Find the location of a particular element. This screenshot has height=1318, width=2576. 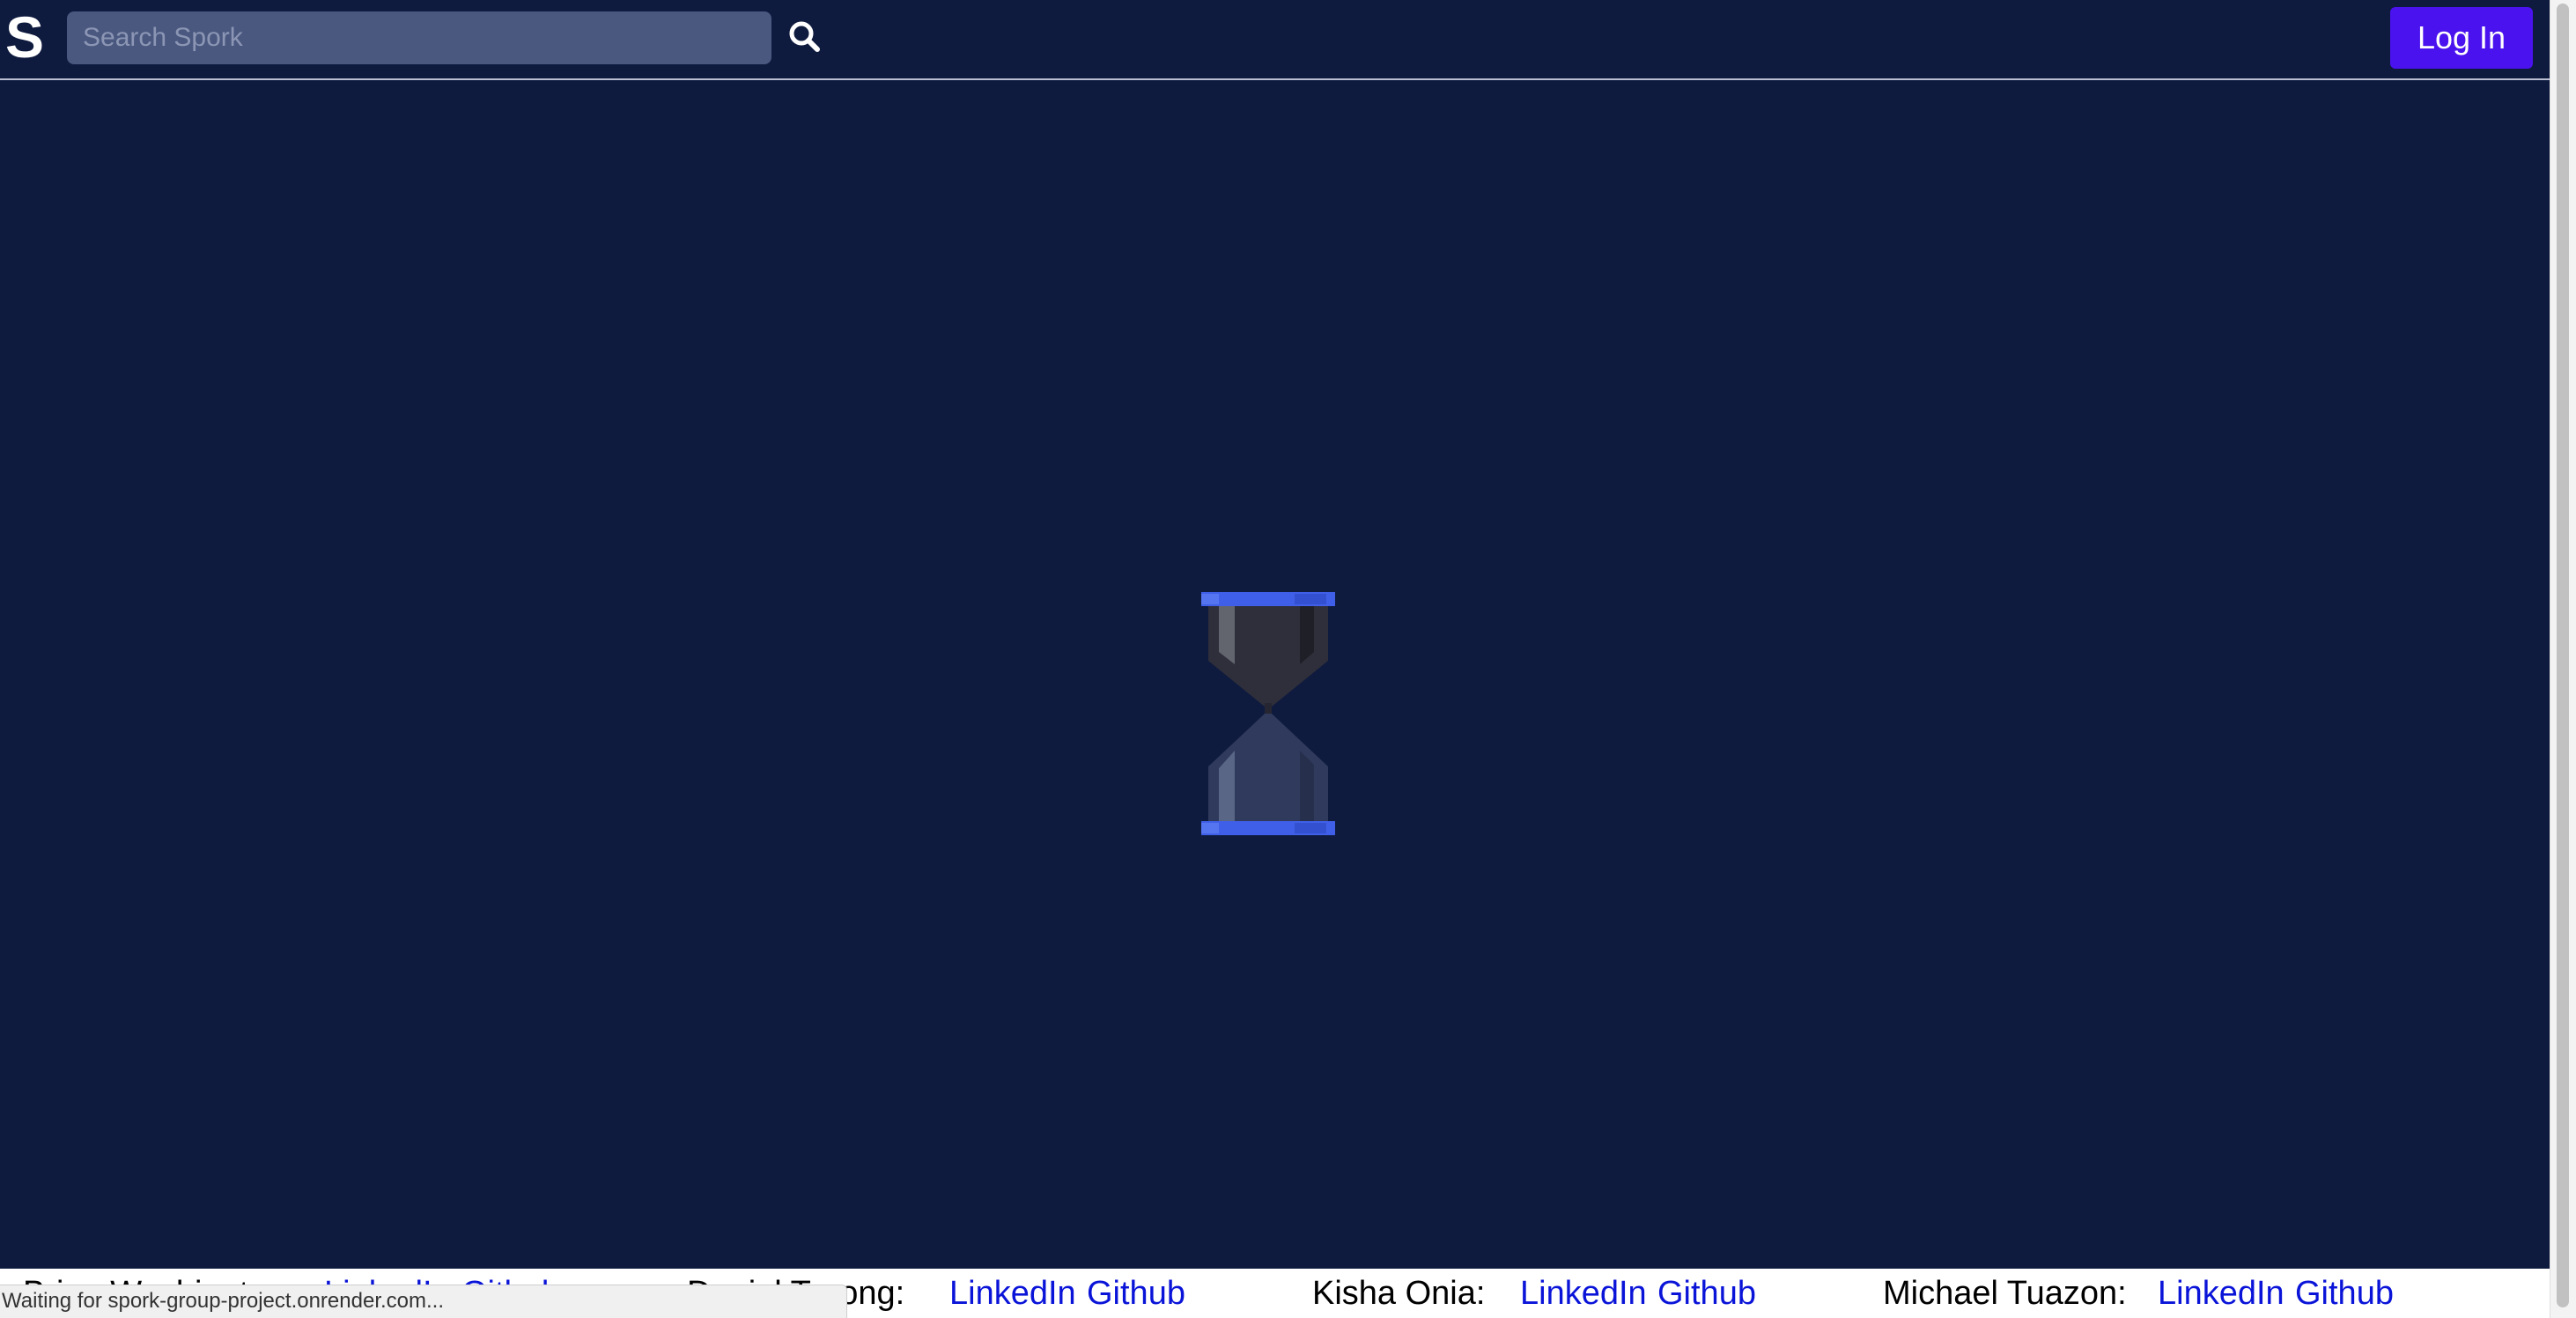

scrollbar-thumb is located at coordinates (2563, 655).